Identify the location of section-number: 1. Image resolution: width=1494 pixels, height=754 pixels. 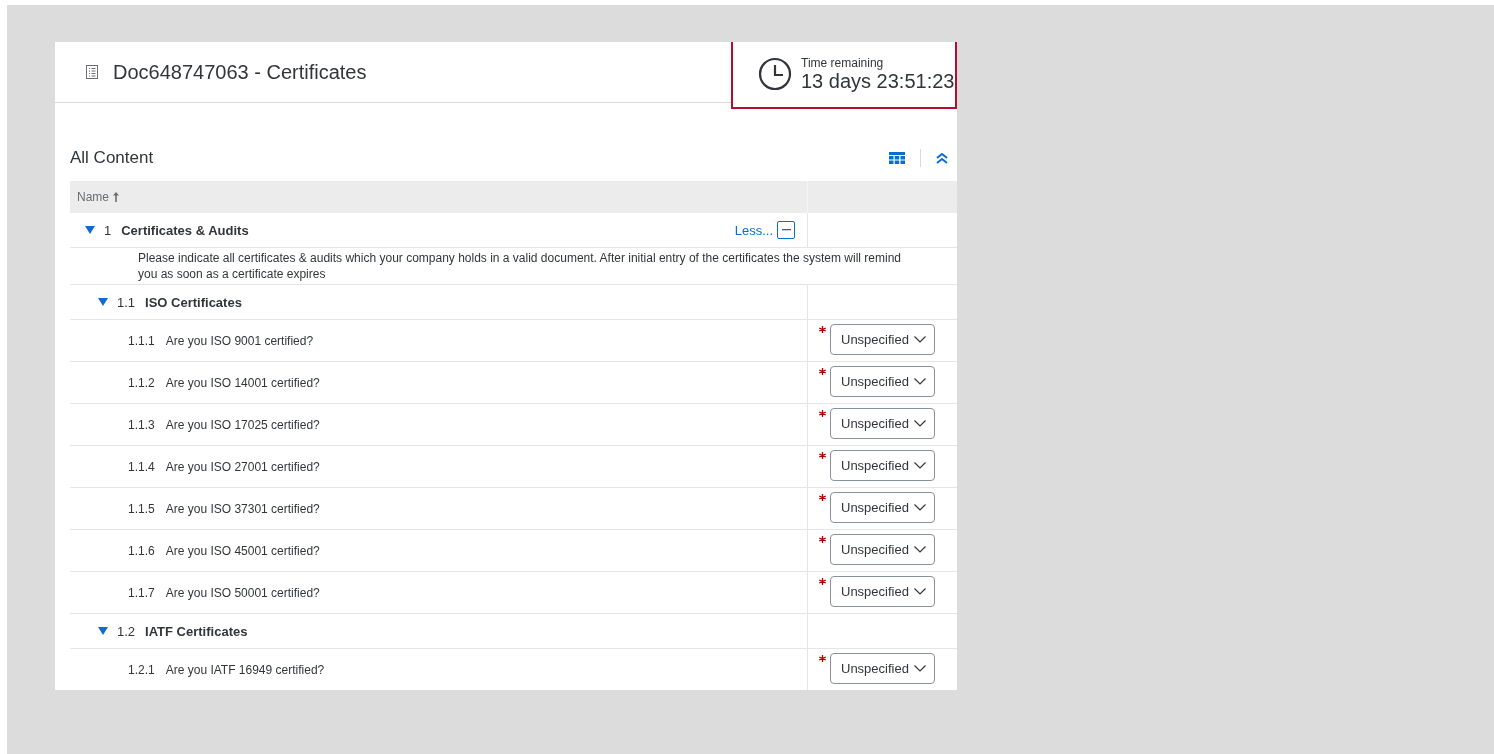
(108, 230).